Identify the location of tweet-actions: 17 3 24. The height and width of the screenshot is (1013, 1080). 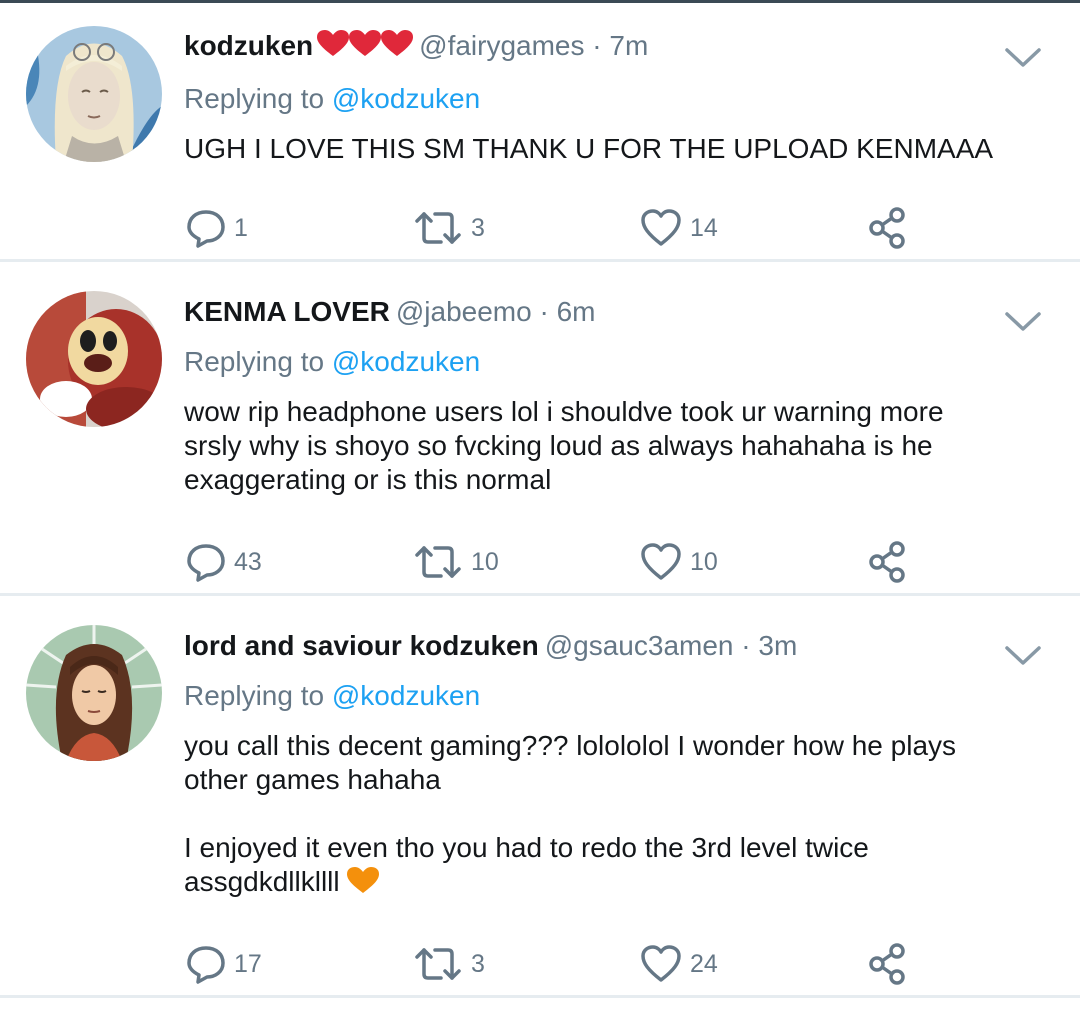
(551, 964).